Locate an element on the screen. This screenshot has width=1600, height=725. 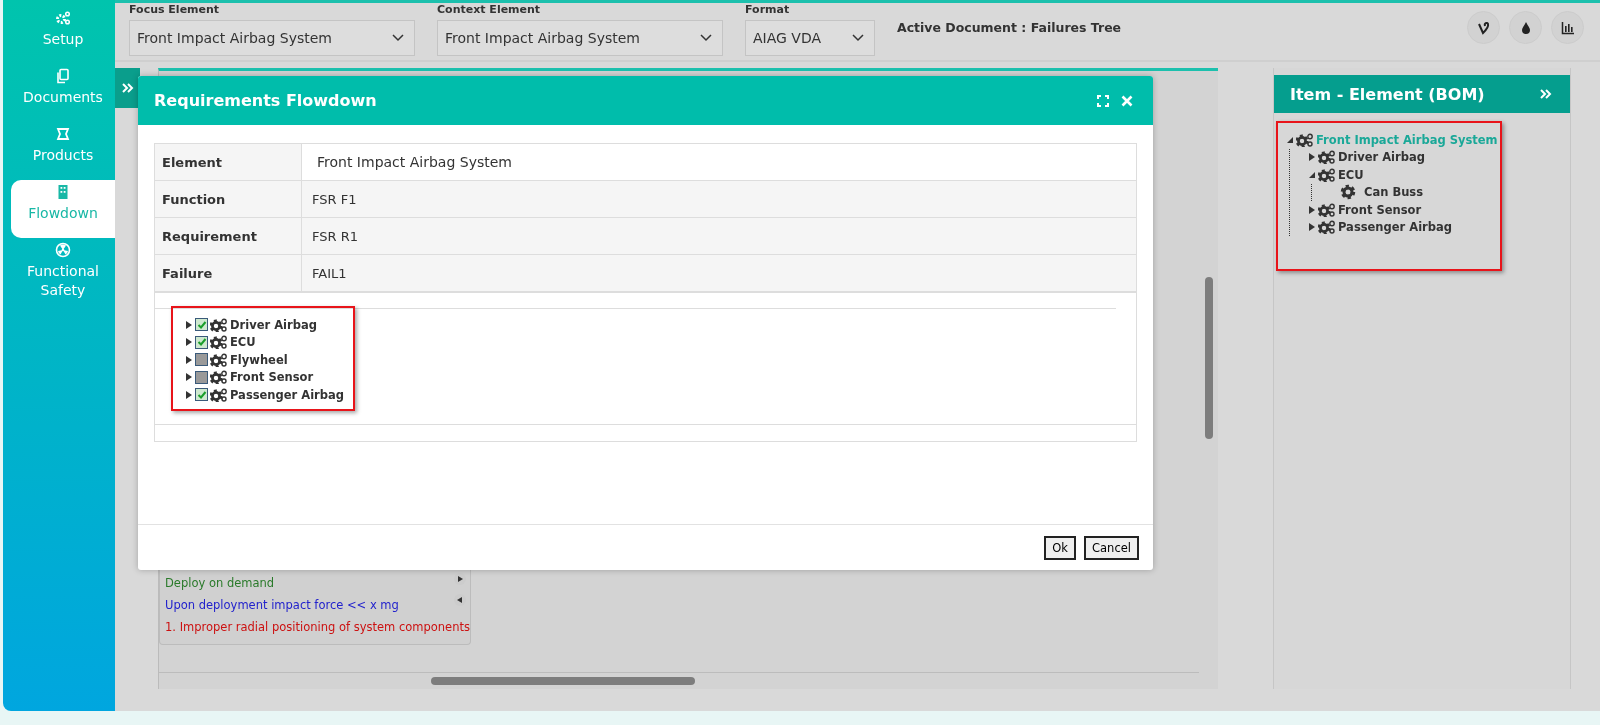
tree-node: Can Buss is located at coordinates (1394, 192).